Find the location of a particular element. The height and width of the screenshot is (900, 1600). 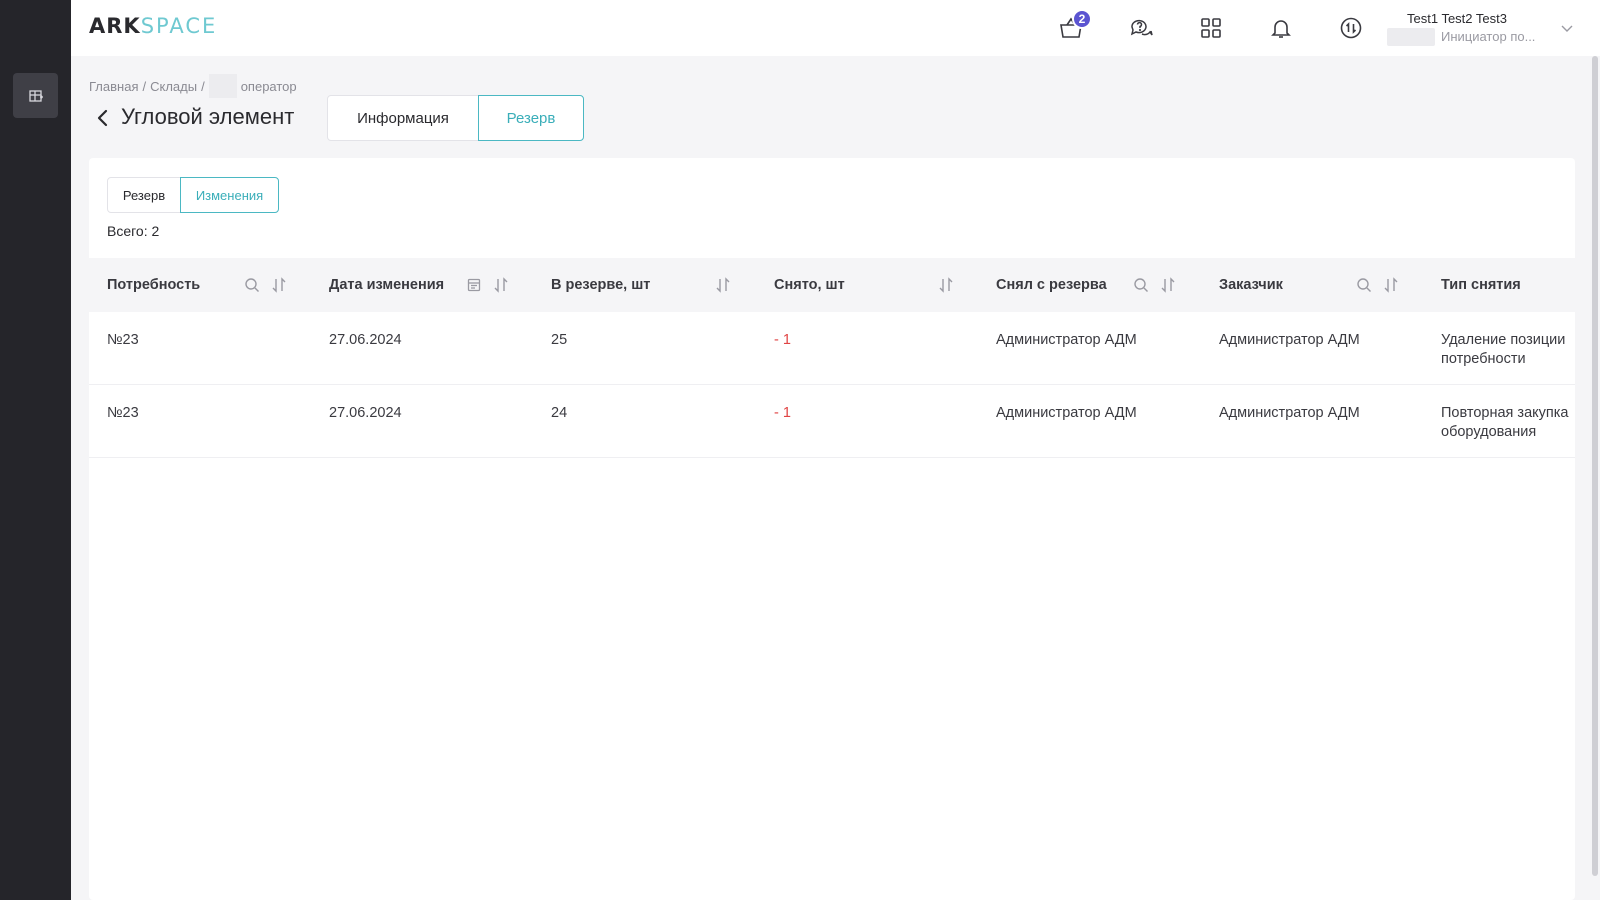

breadcrumb-warehouses: Склады is located at coordinates (173, 86).